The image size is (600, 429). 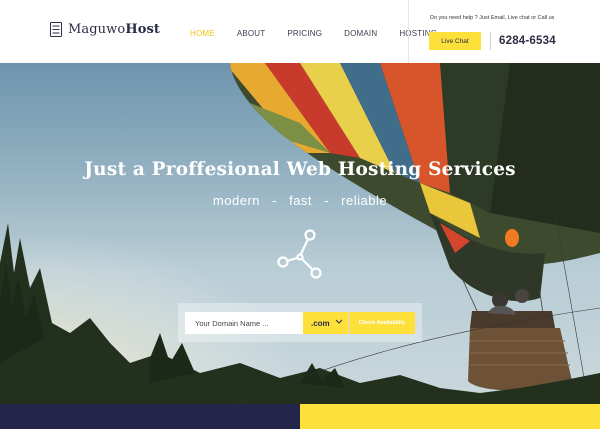 I want to click on live-chat-button: Live Chat, so click(x=455, y=41).